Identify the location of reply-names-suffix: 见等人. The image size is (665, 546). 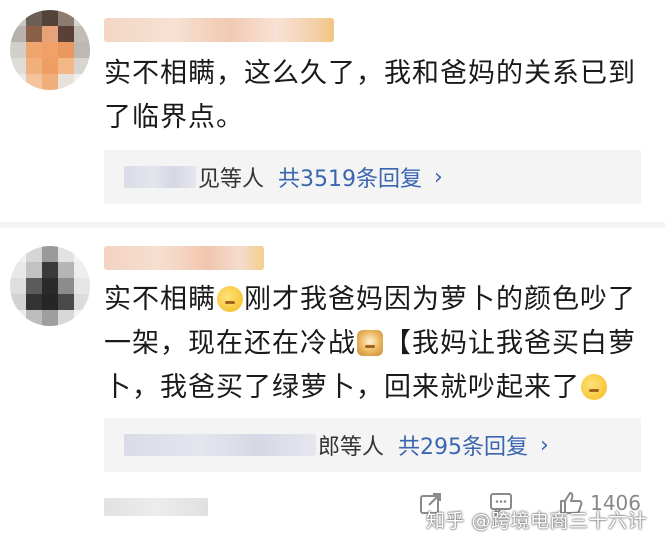
(231, 179).